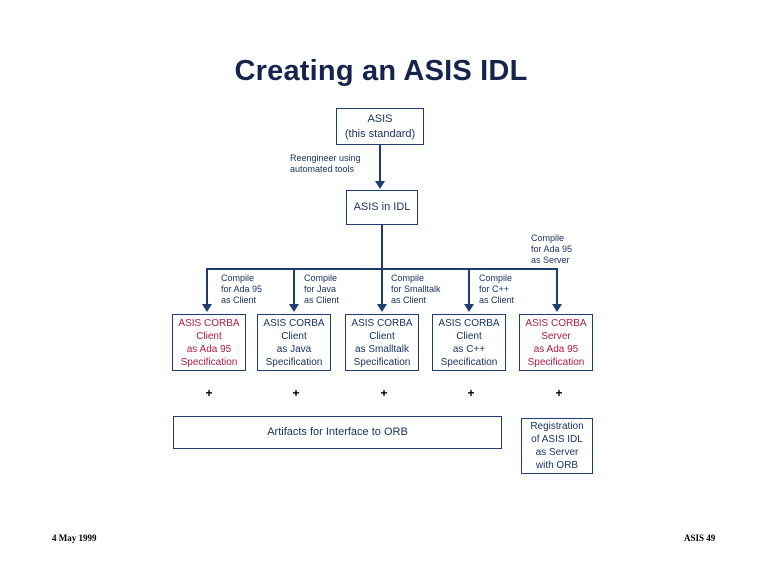  Describe the element at coordinates (557, 465) in the screenshot. I see `node-registration-orb-line4: with ORB` at that location.